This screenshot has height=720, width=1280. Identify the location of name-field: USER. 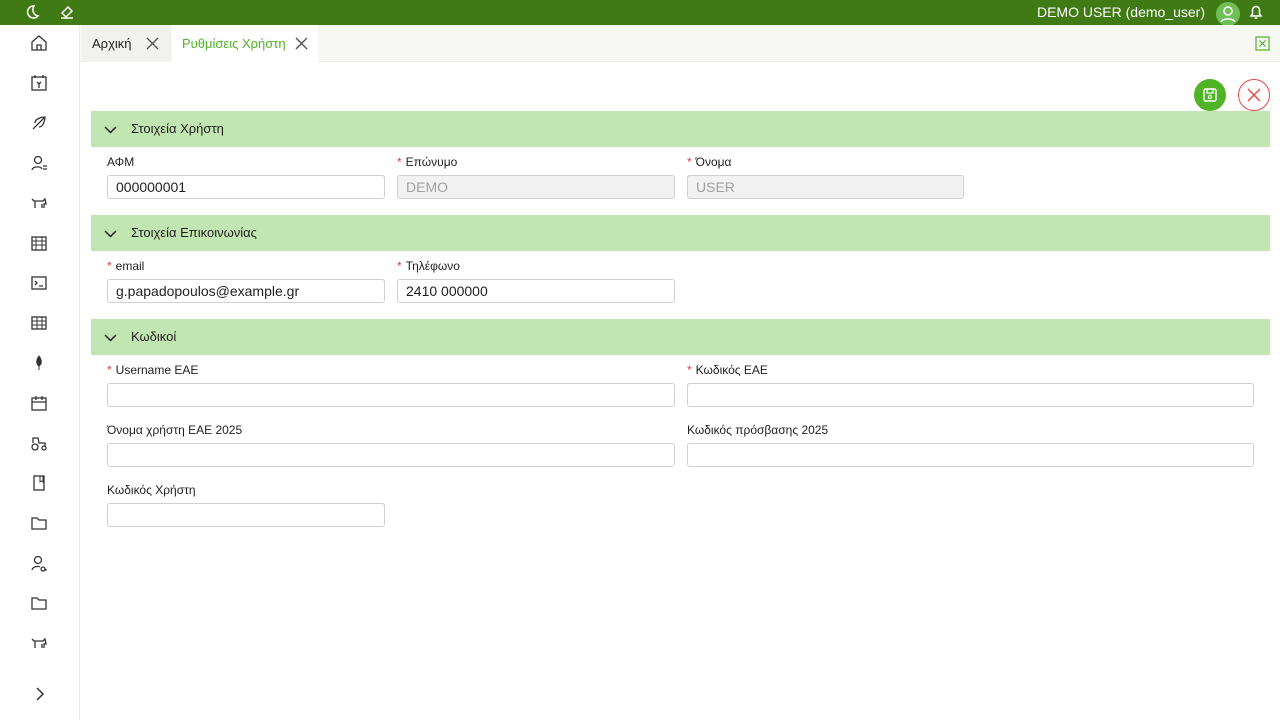
(825, 187).